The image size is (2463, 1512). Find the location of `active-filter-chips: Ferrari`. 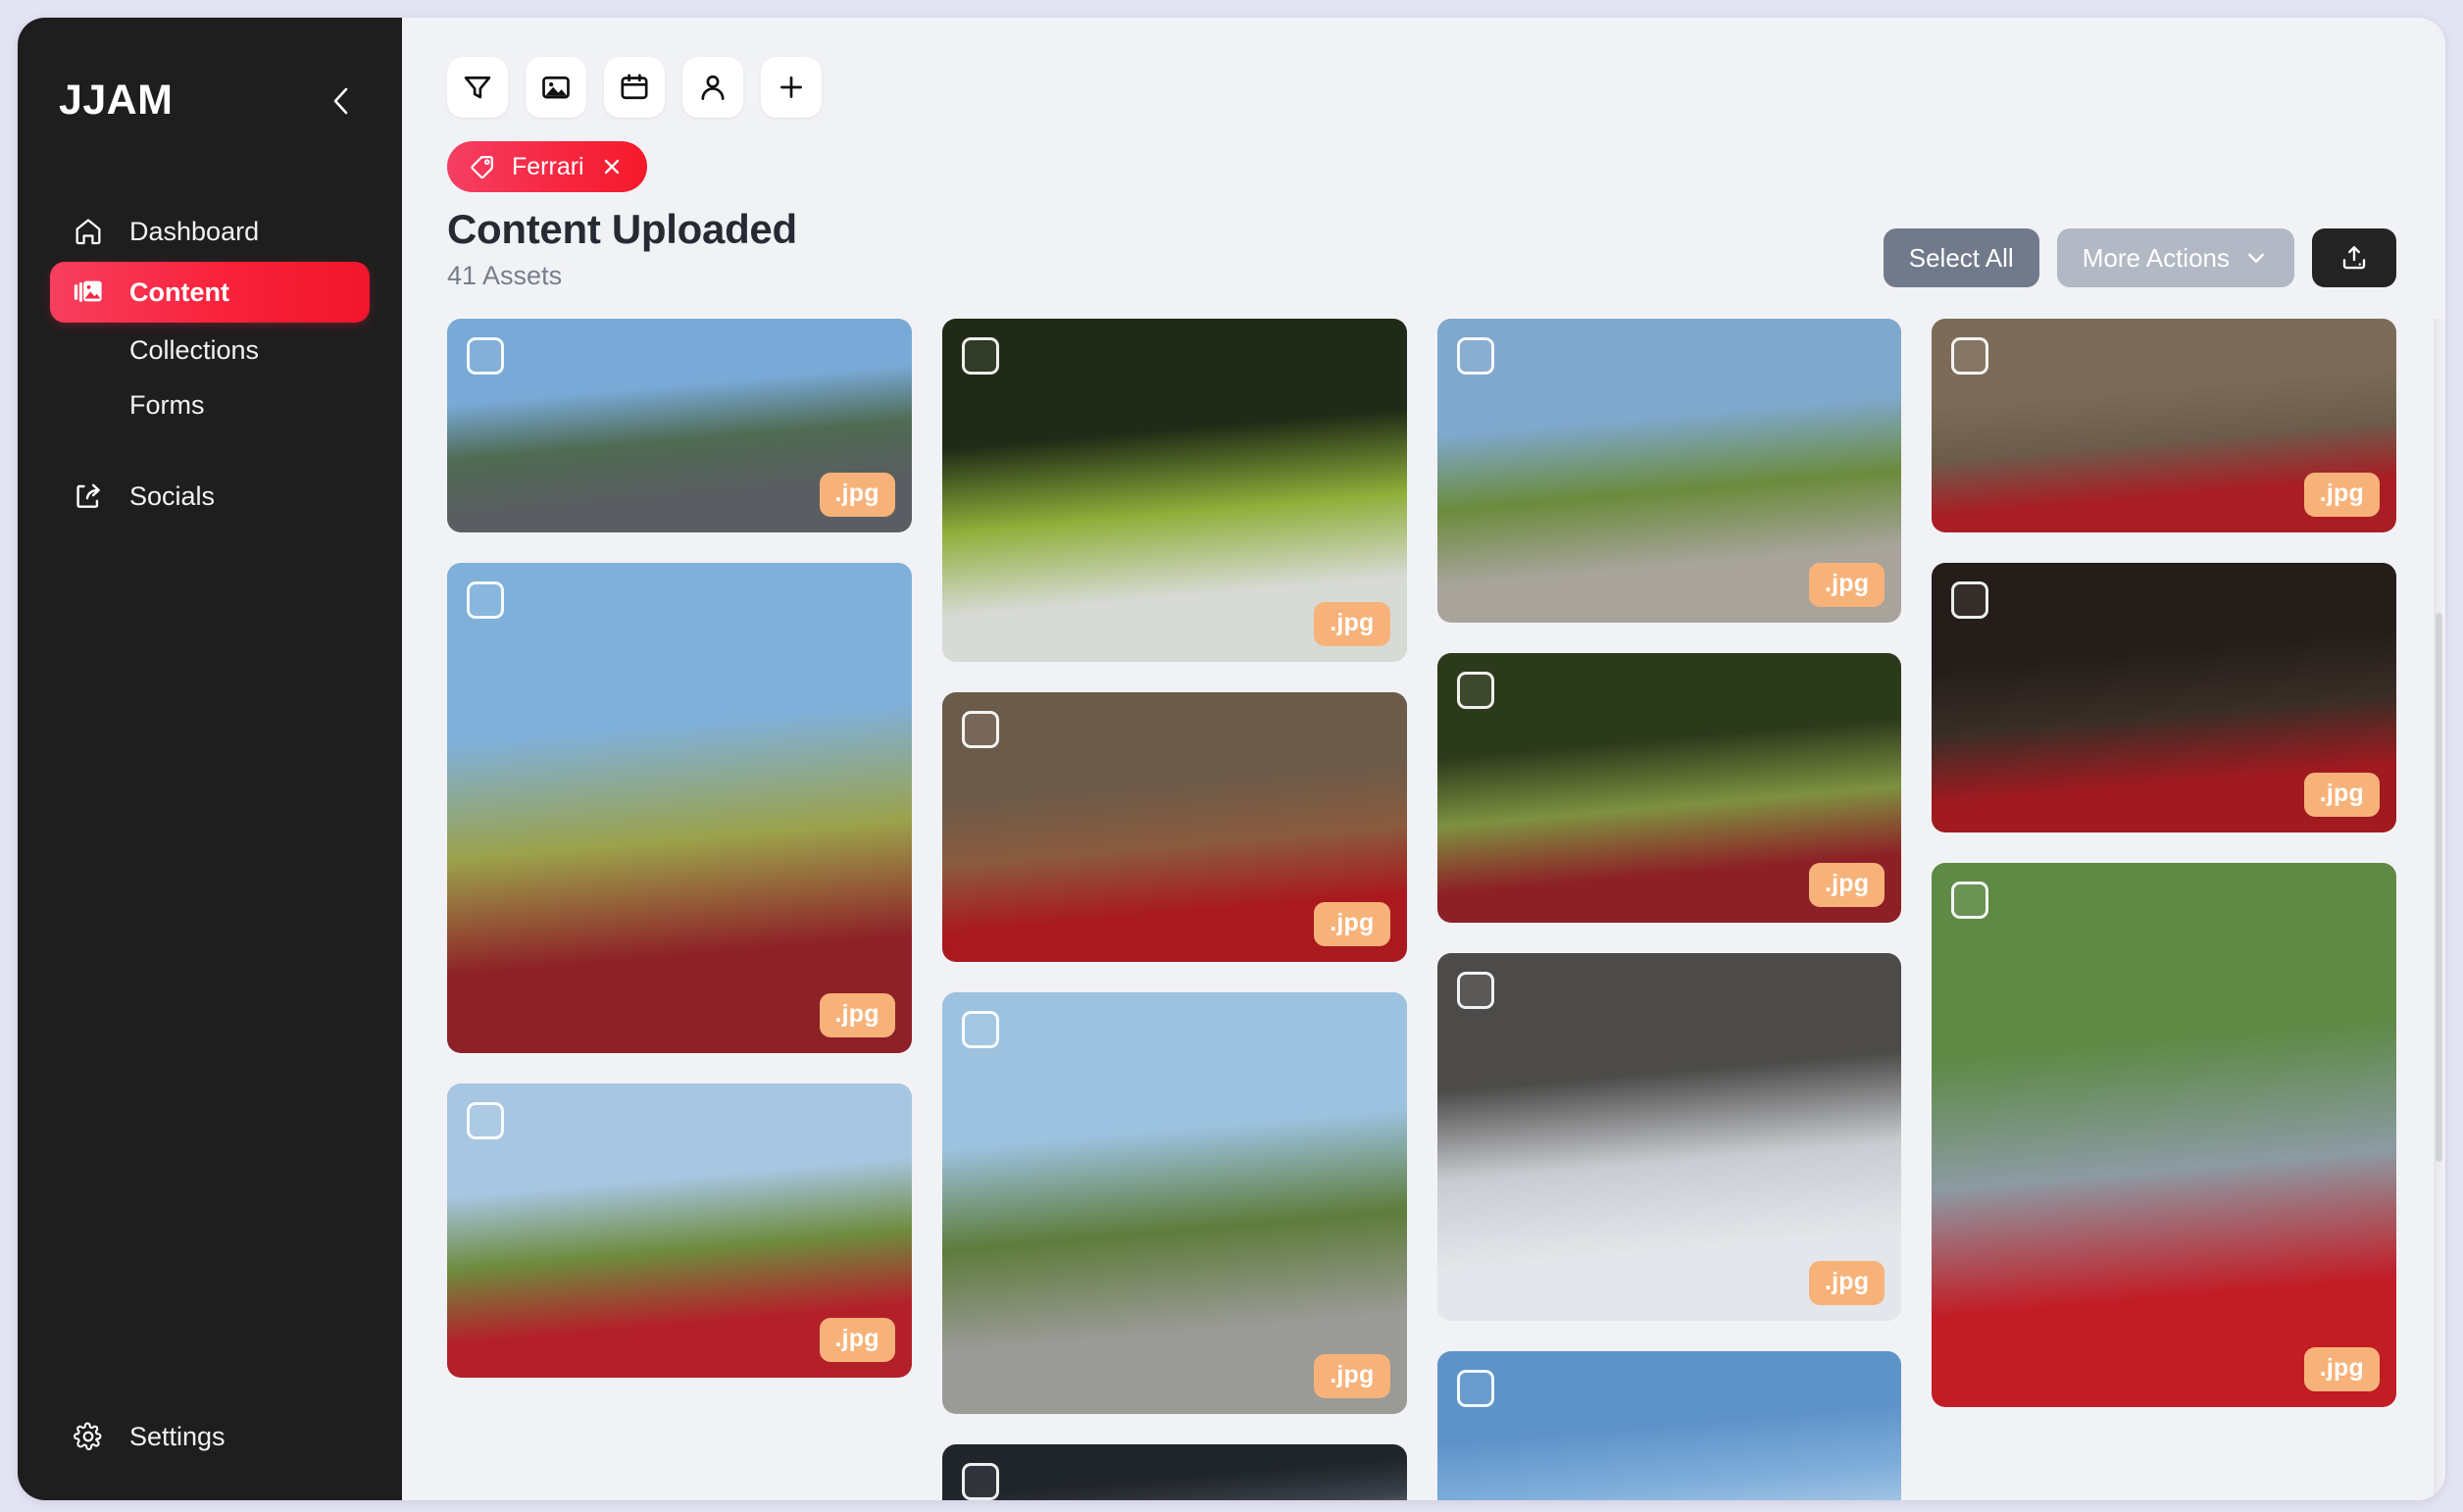

active-filter-chips: Ferrari is located at coordinates (1423, 155).